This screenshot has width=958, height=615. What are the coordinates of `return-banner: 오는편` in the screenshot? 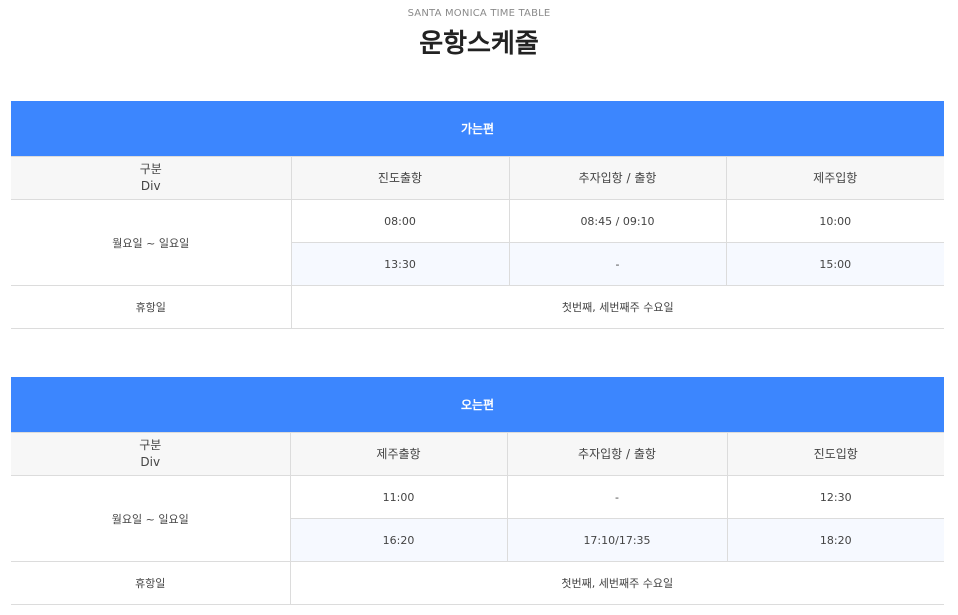 It's located at (477, 405).